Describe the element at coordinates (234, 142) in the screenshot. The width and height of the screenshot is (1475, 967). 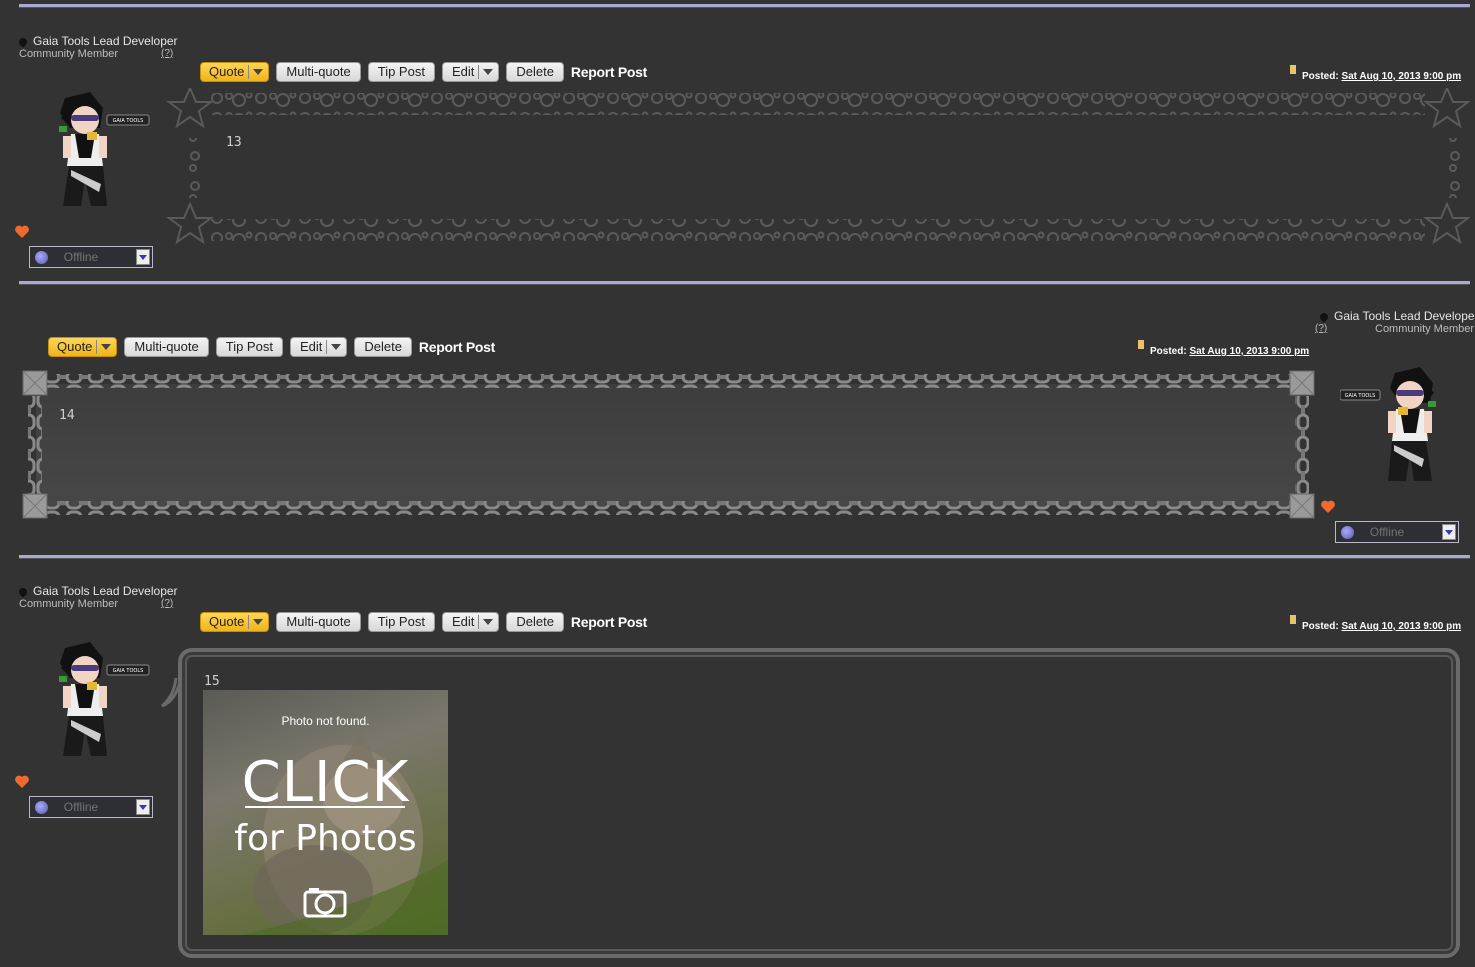
I see `post-body: 13` at that location.